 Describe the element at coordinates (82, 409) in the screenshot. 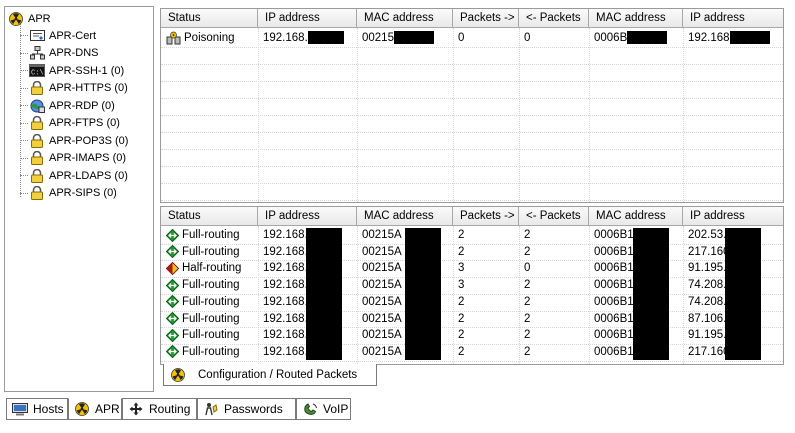

I see `radiation-icon` at that location.